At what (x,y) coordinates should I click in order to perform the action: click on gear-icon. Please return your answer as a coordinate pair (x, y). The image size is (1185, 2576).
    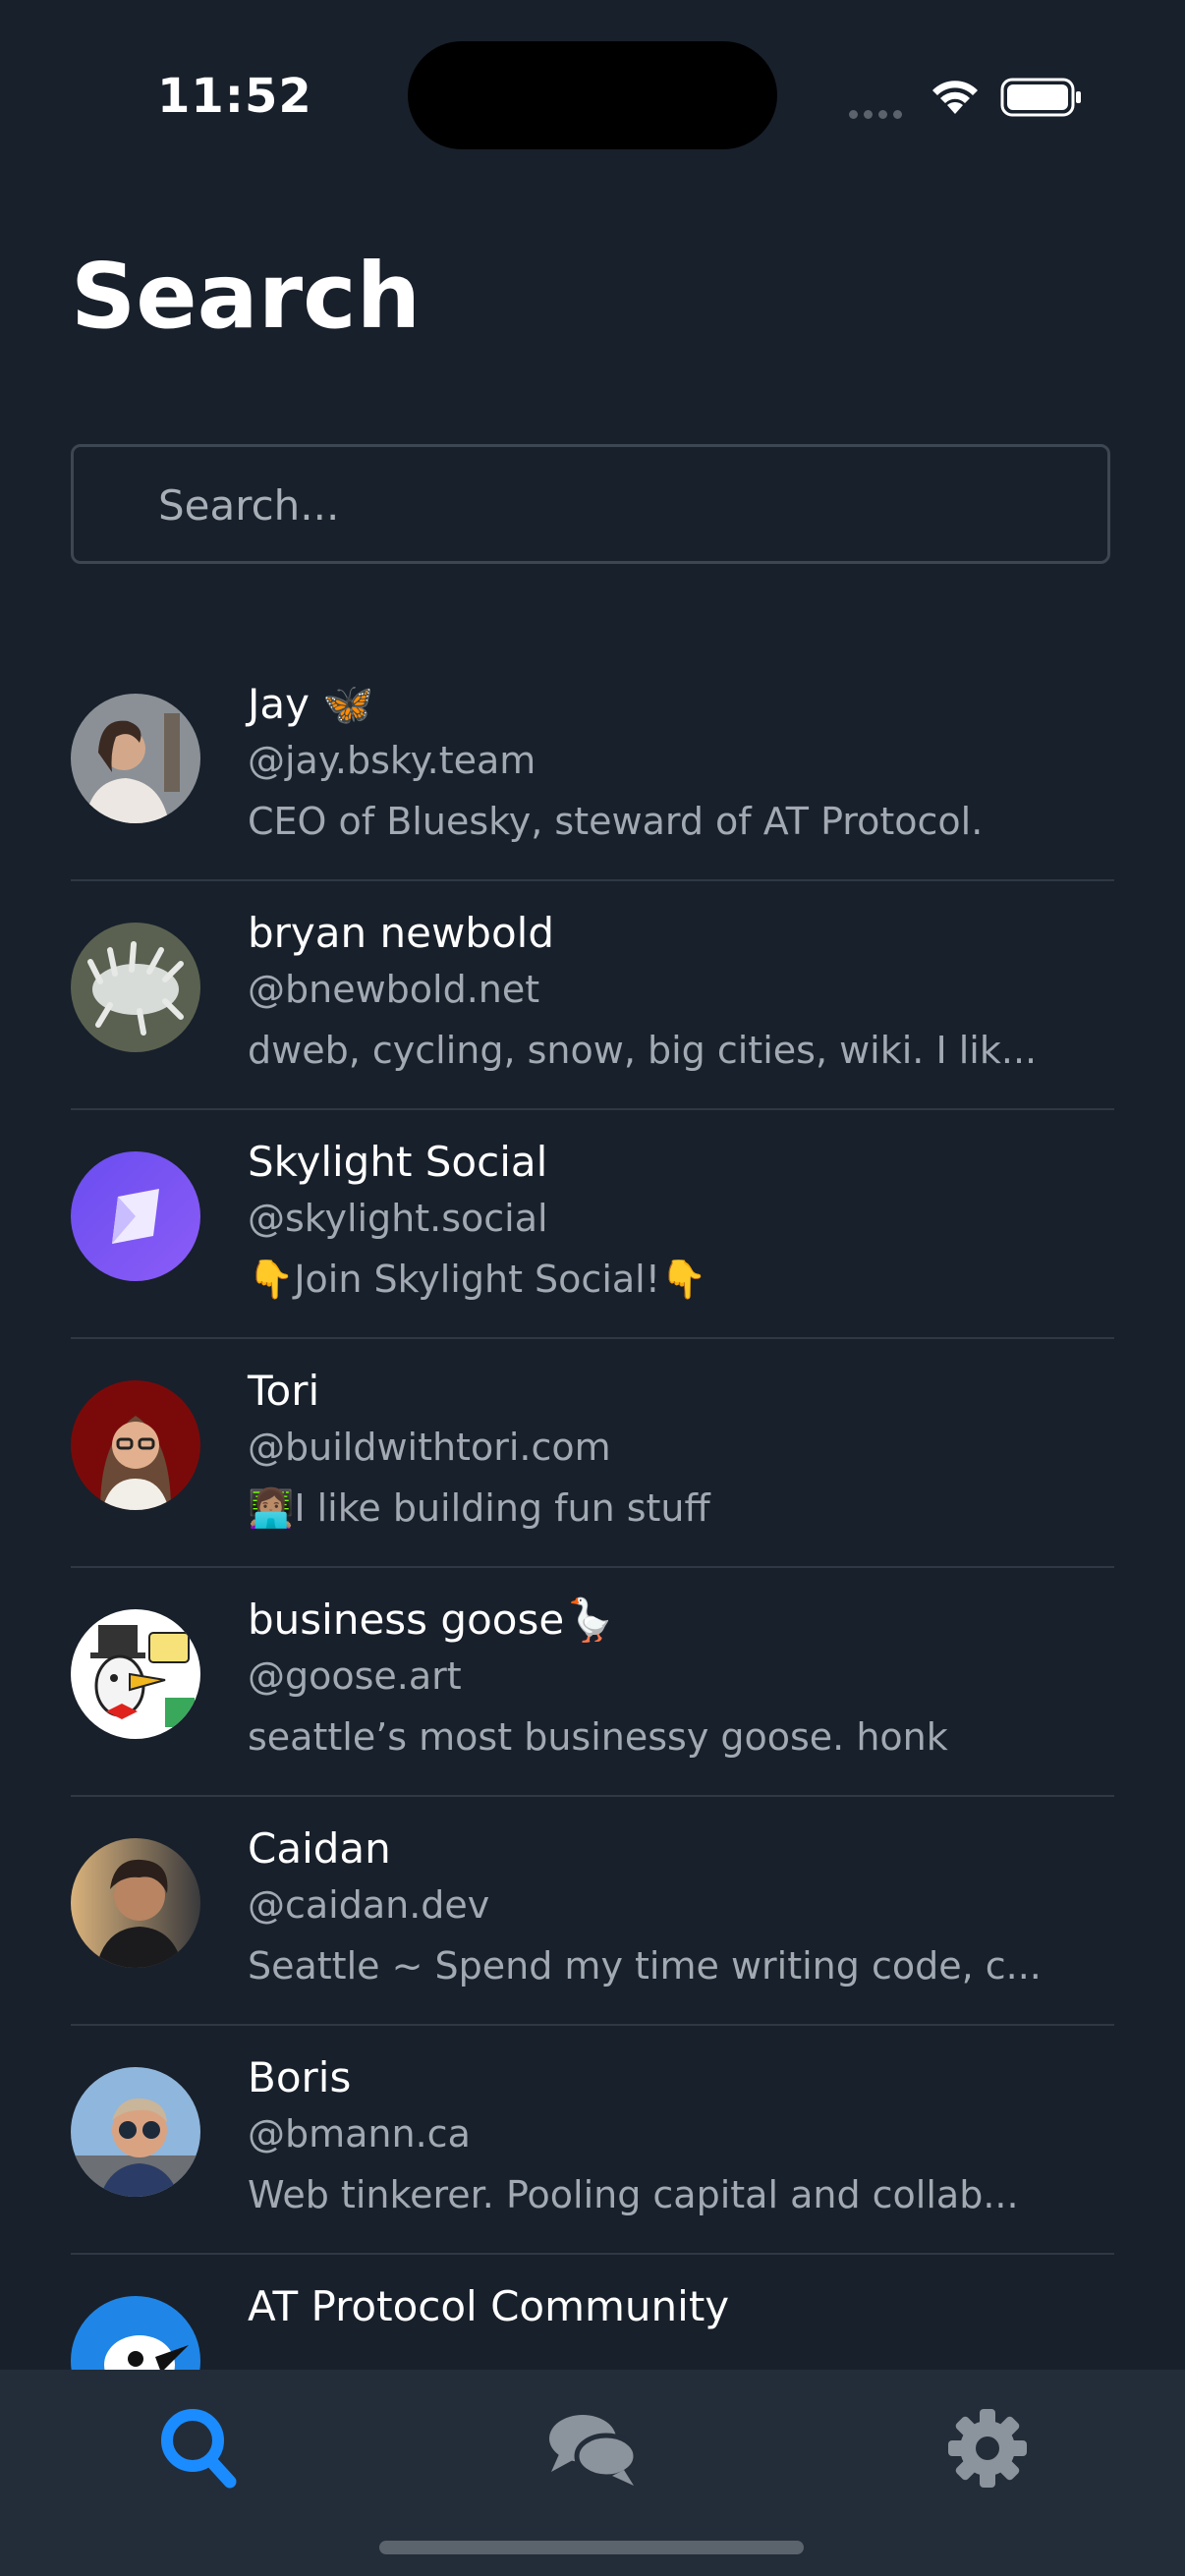
    Looking at the image, I should click on (988, 2448).